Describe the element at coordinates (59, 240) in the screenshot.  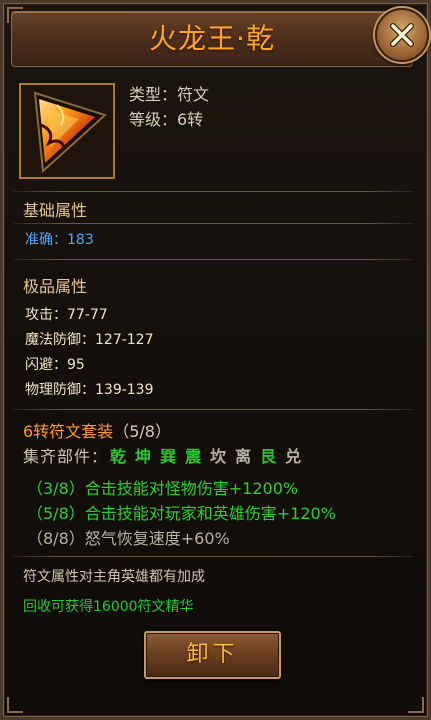
I see `accuracy-stat: 准确：183` at that location.